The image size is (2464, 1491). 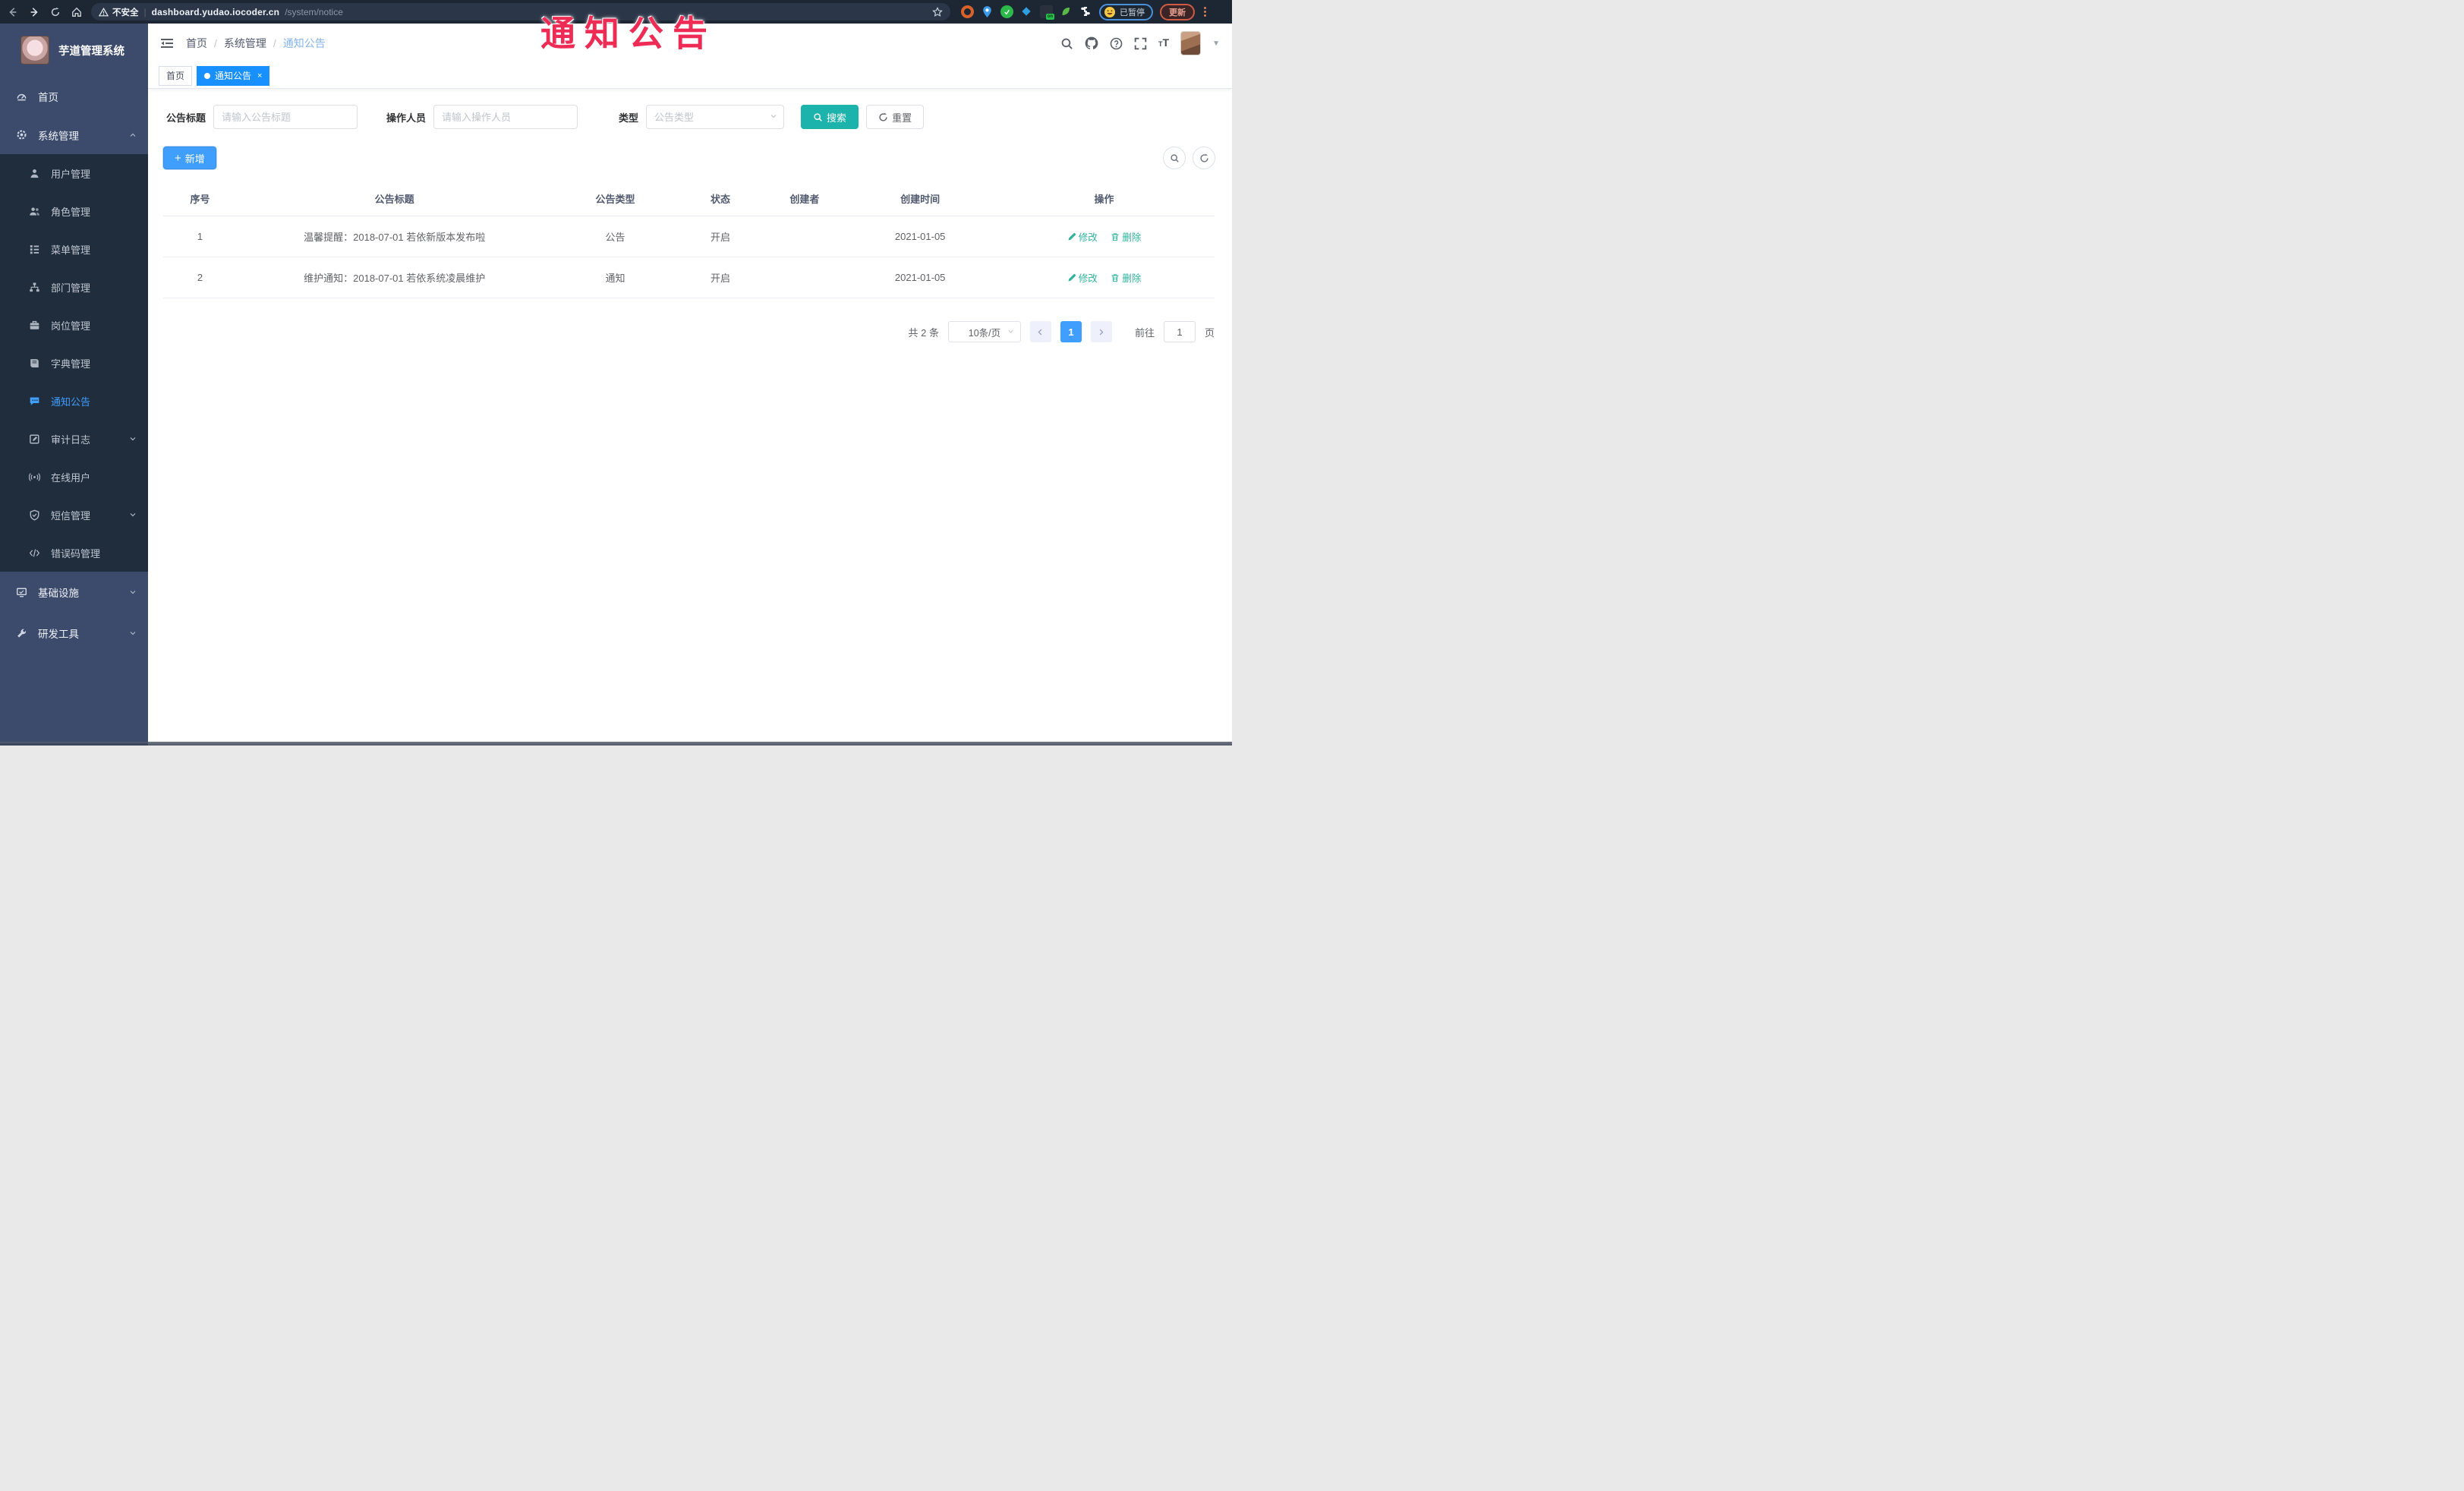 What do you see at coordinates (132, 592) in the screenshot?
I see `chevron-down-icon` at bounding box center [132, 592].